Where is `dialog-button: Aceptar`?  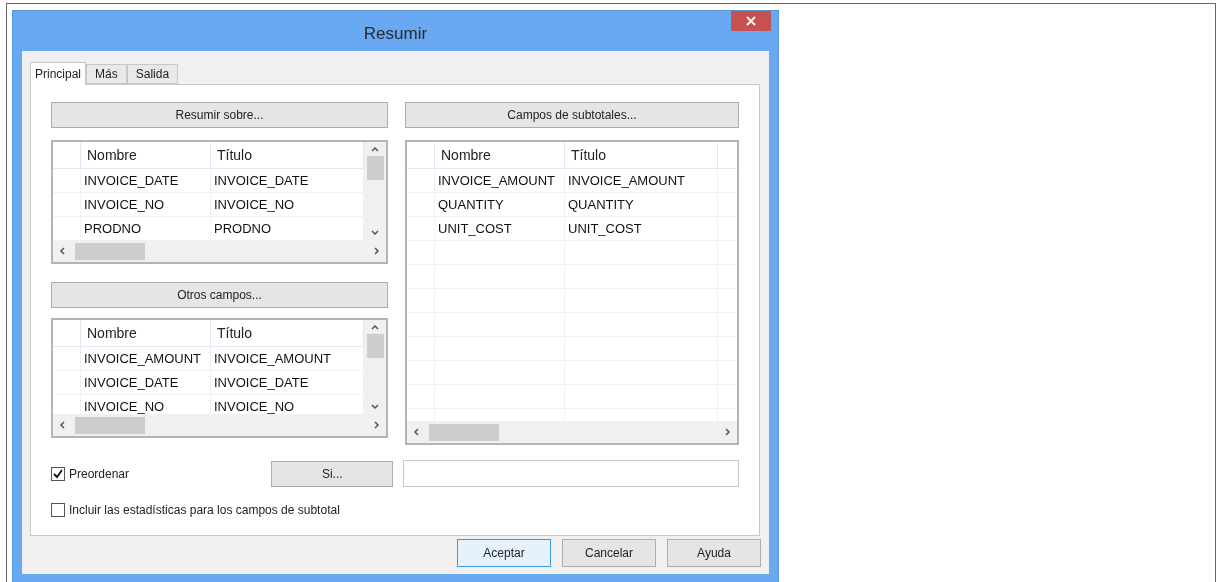 dialog-button: Aceptar is located at coordinates (504, 553).